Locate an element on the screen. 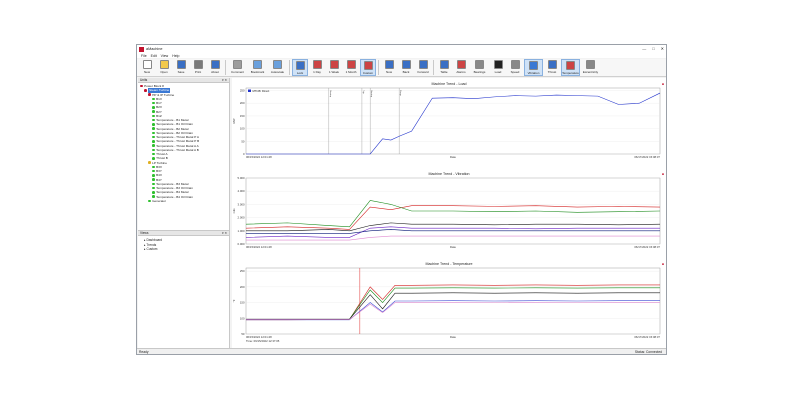  save-button: Save is located at coordinates (181, 67).